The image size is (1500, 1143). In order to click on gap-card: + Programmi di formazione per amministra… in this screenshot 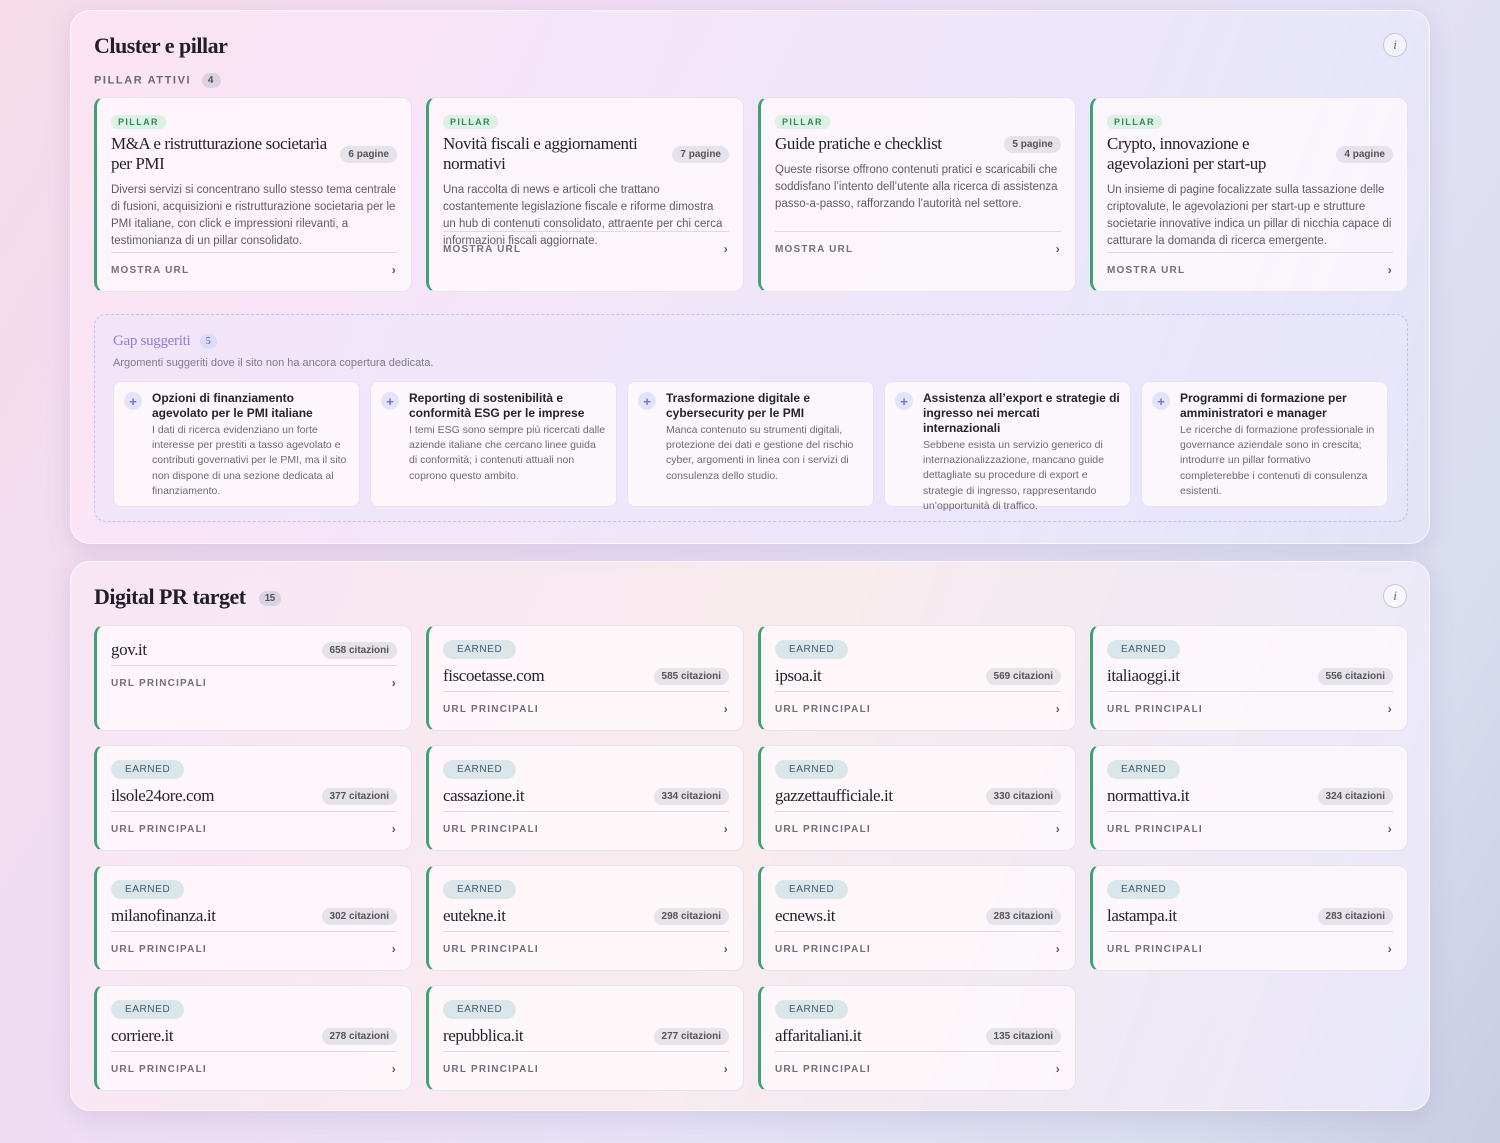, I will do `click(1264, 444)`.